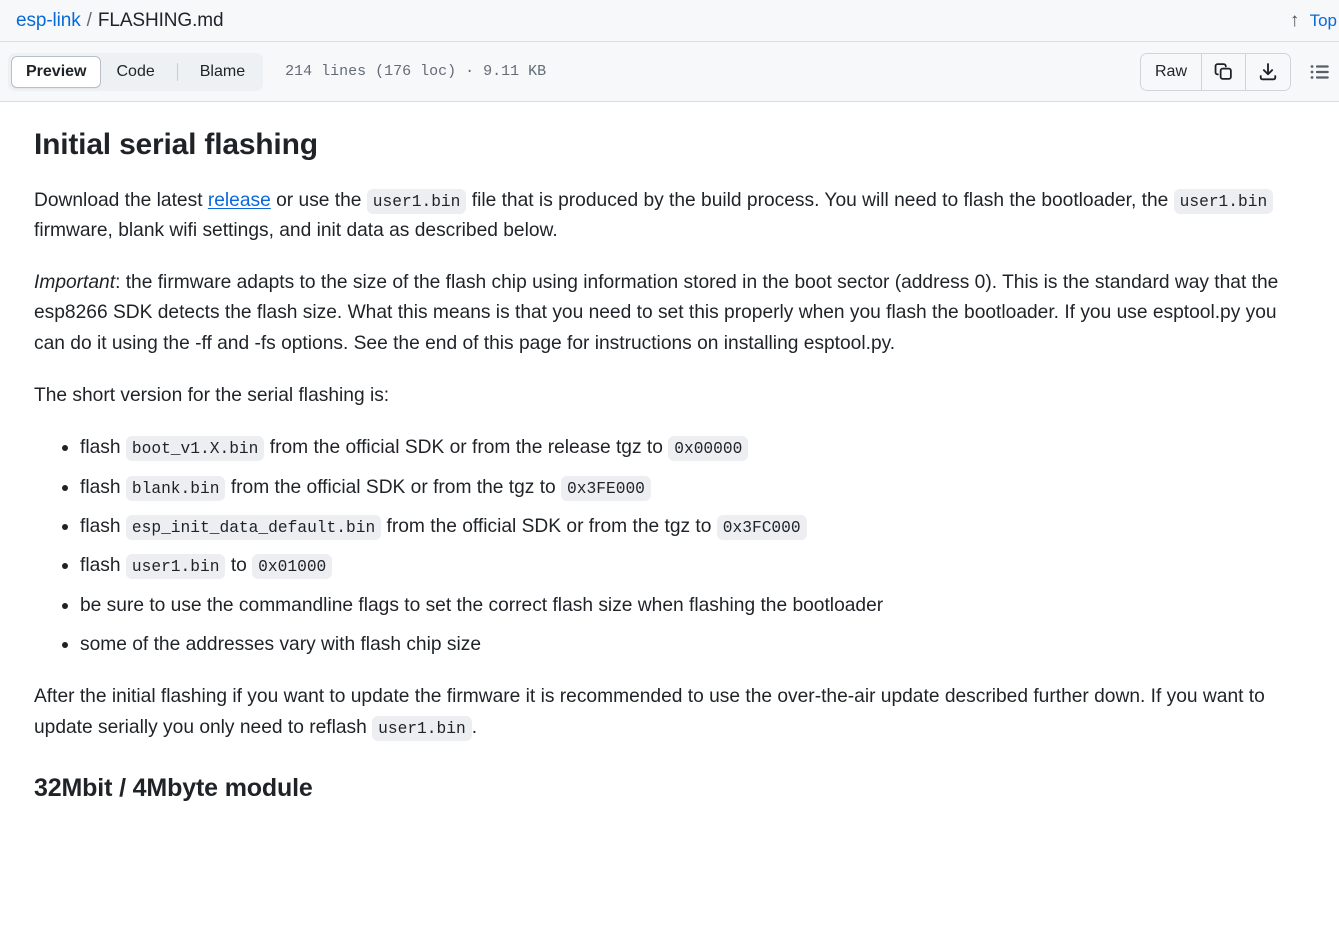  What do you see at coordinates (761, 528) in the screenshot?
I see `inline-code: 0x3FC000` at bounding box center [761, 528].